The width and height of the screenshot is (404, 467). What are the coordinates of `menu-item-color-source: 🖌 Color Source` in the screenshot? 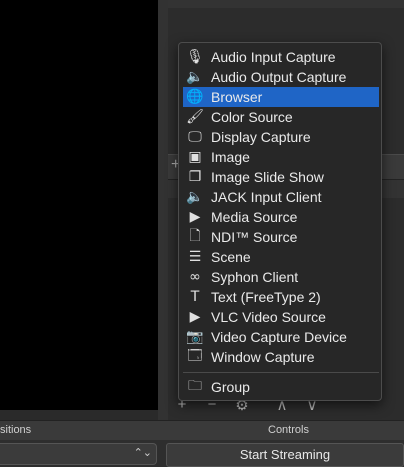 It's located at (281, 117).